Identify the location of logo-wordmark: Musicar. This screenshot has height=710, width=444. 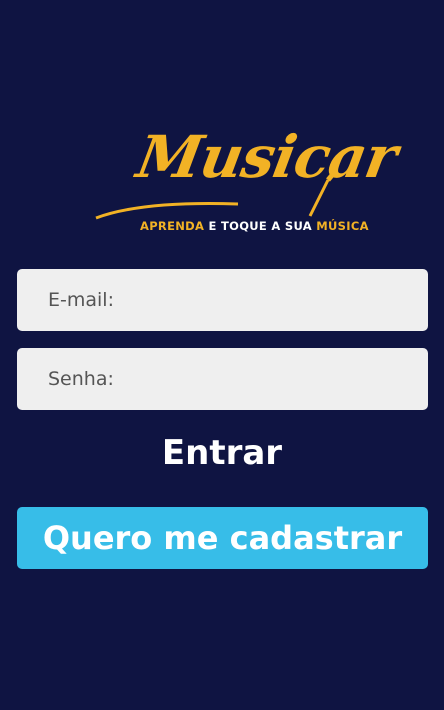
(267, 157).